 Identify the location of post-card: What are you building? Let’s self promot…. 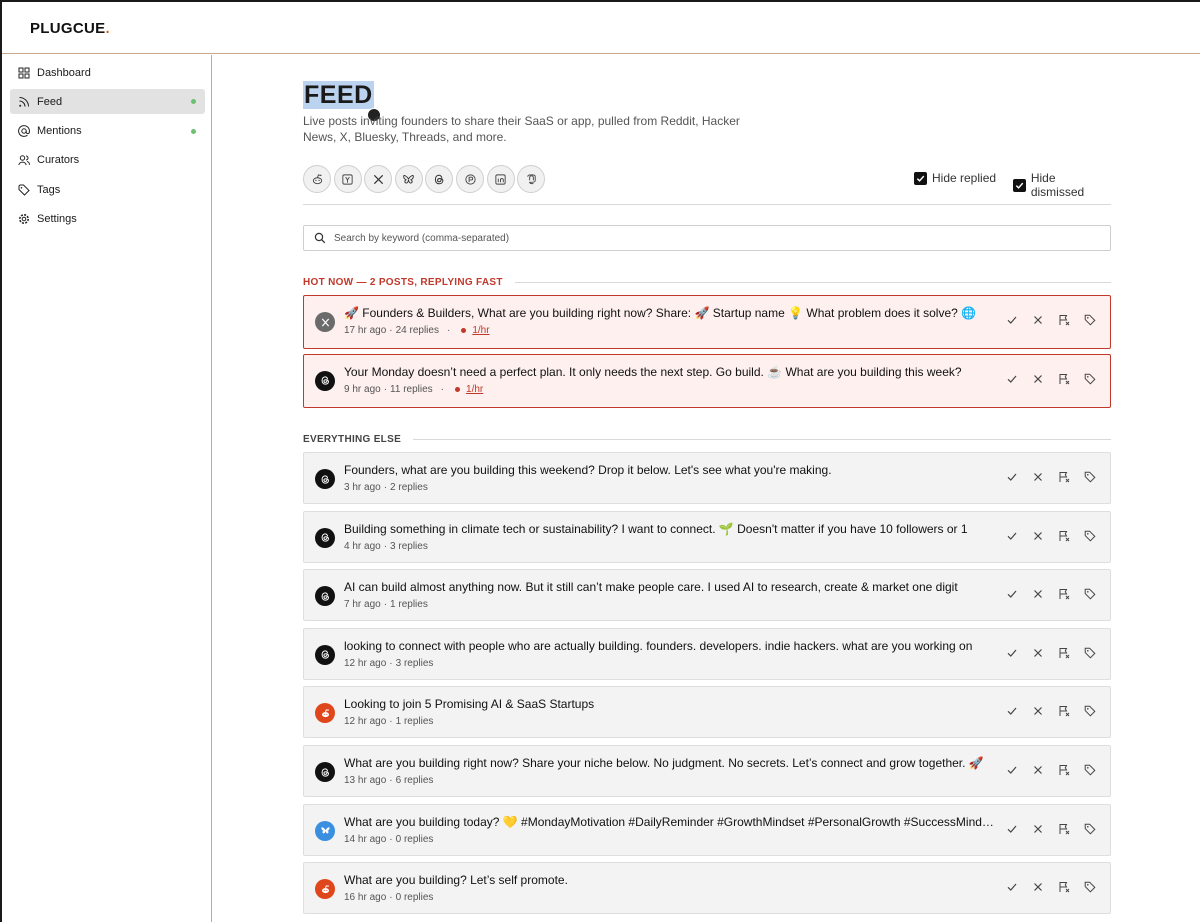
(707, 888).